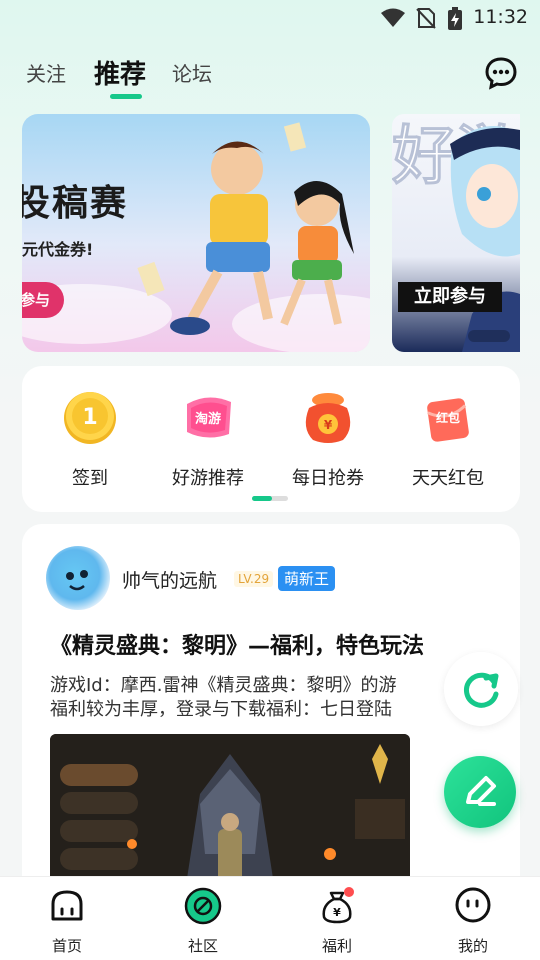  I want to click on quick-action-coupon: ¥ 每日抢券, so click(328, 439).